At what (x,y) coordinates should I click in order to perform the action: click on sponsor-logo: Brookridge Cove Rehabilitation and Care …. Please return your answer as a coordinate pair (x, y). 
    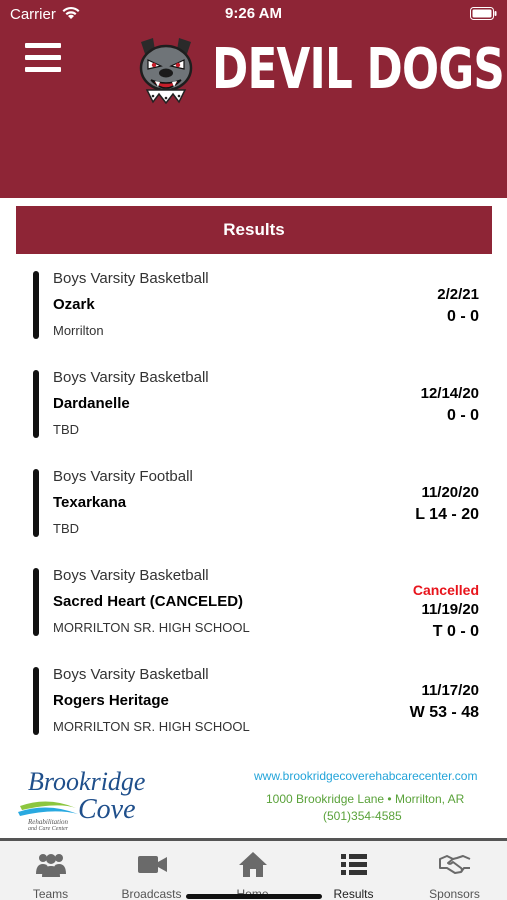
    Looking at the image, I should click on (81, 799).